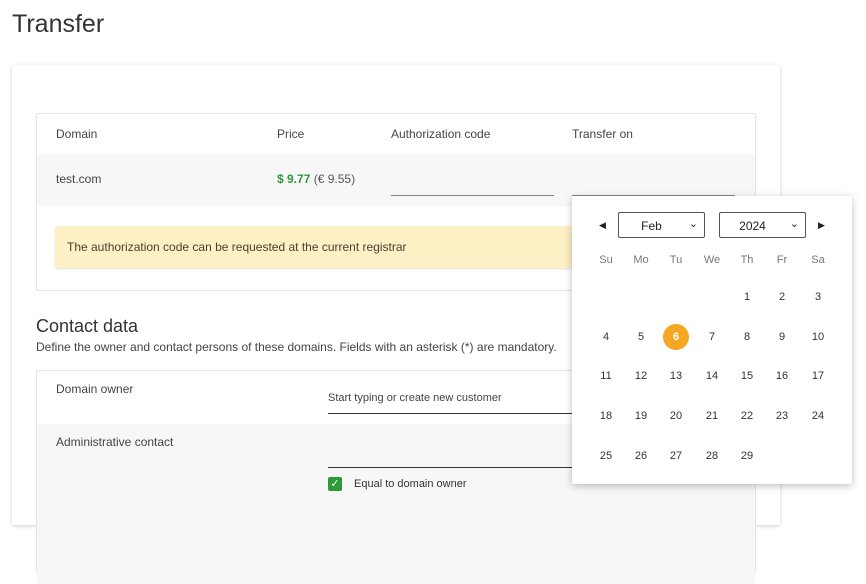 The image size is (866, 584). Describe the element at coordinates (676, 260) in the screenshot. I see `weekday-label: Tu` at that location.